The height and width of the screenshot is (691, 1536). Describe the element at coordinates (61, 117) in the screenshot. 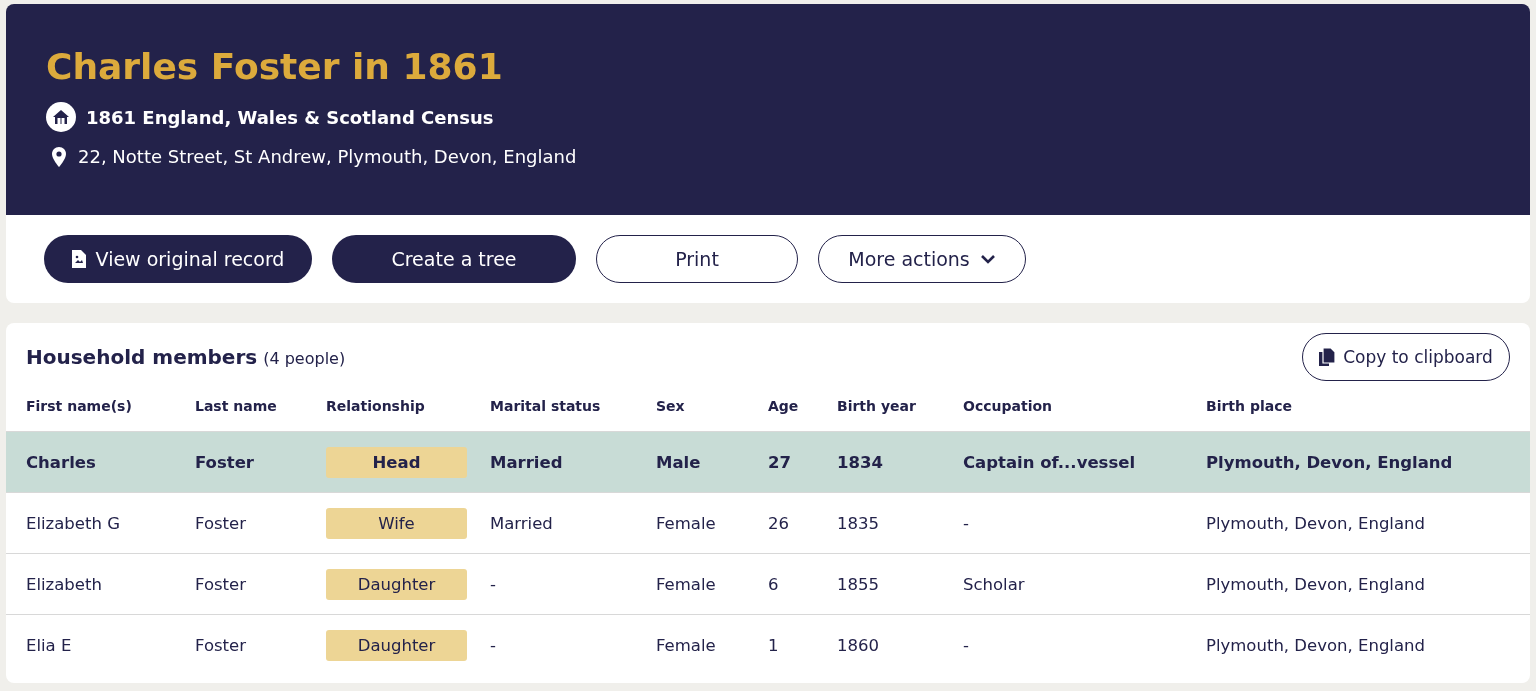

I see `house-icon` at that location.